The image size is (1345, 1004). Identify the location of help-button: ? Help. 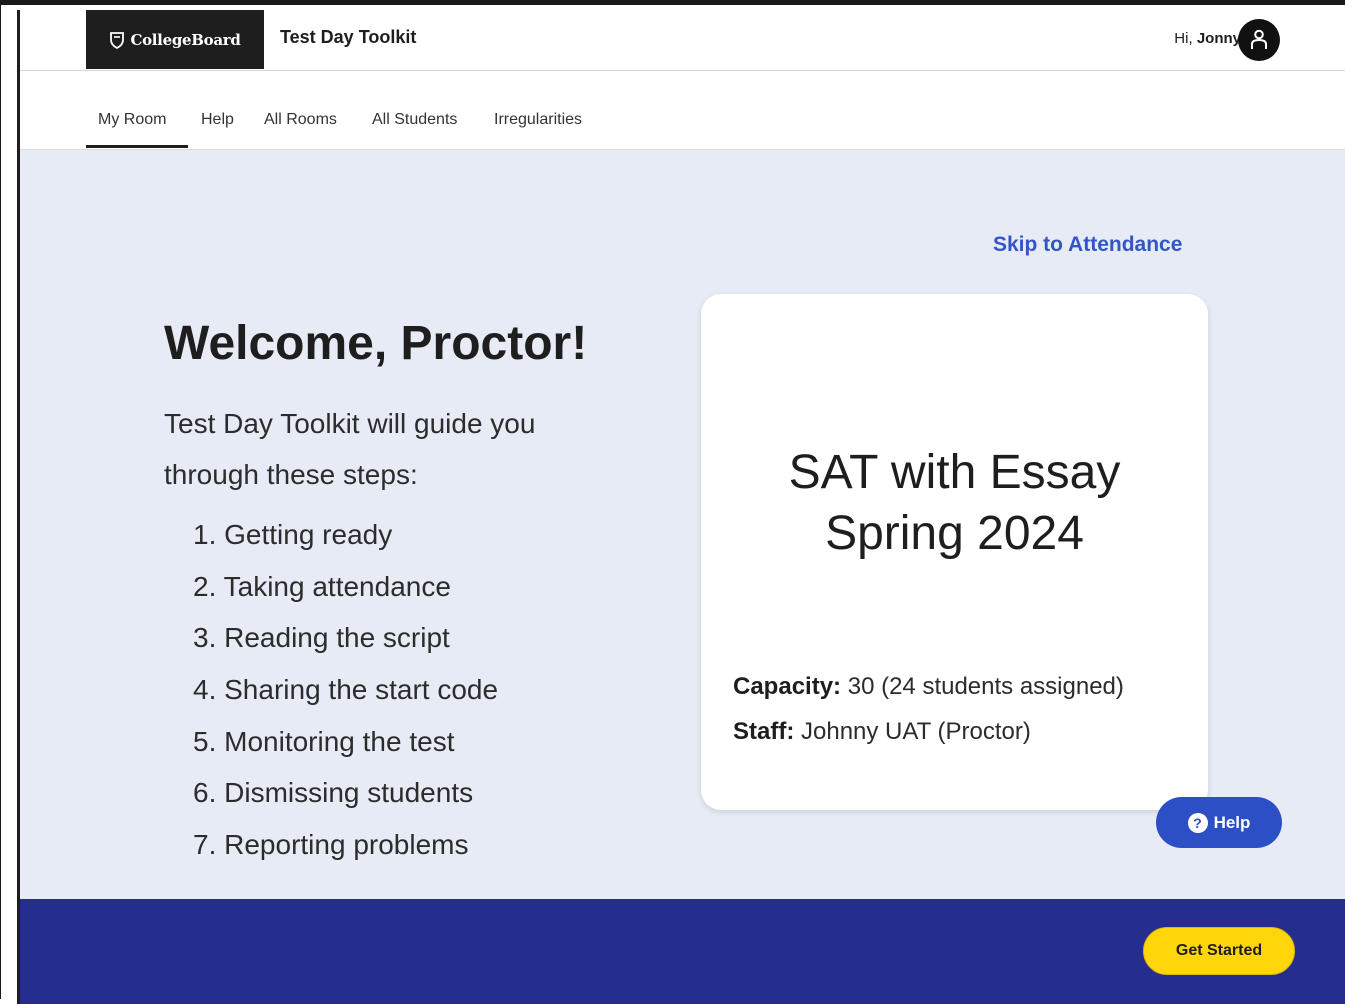
(1219, 822).